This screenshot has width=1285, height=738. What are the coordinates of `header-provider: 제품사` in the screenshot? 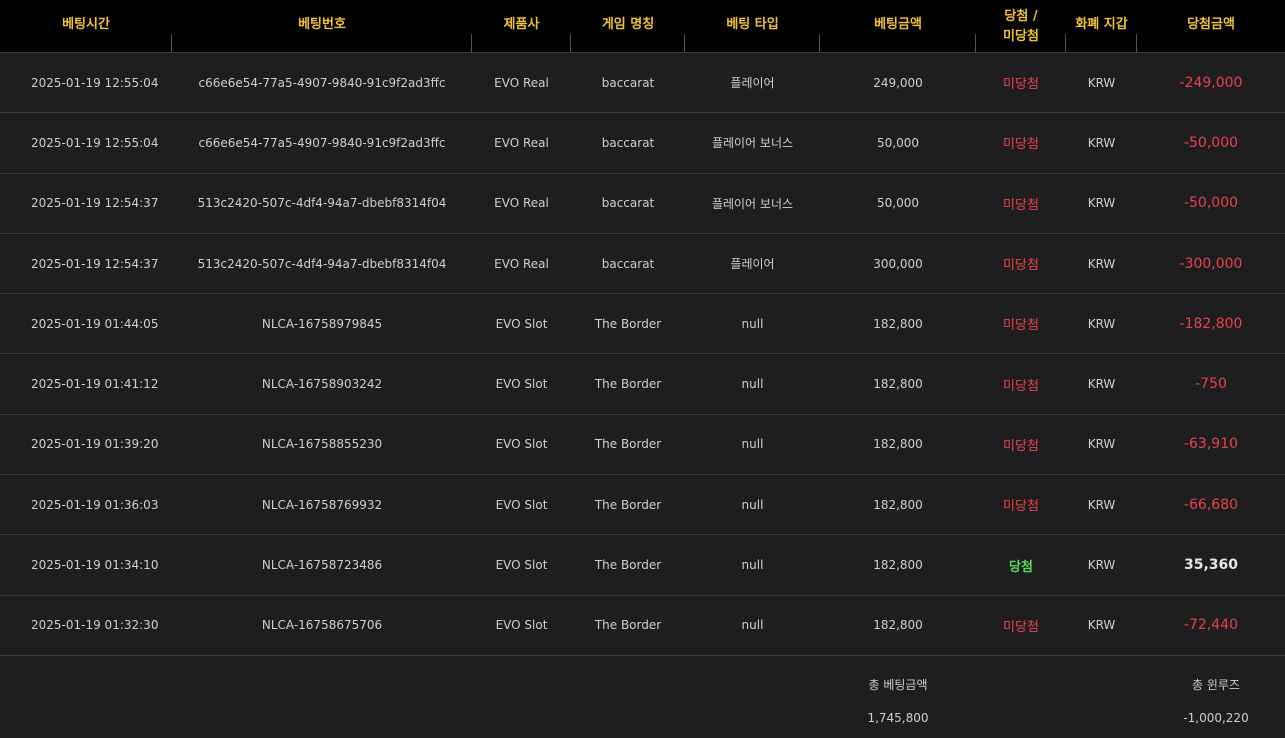 It's located at (521, 26).